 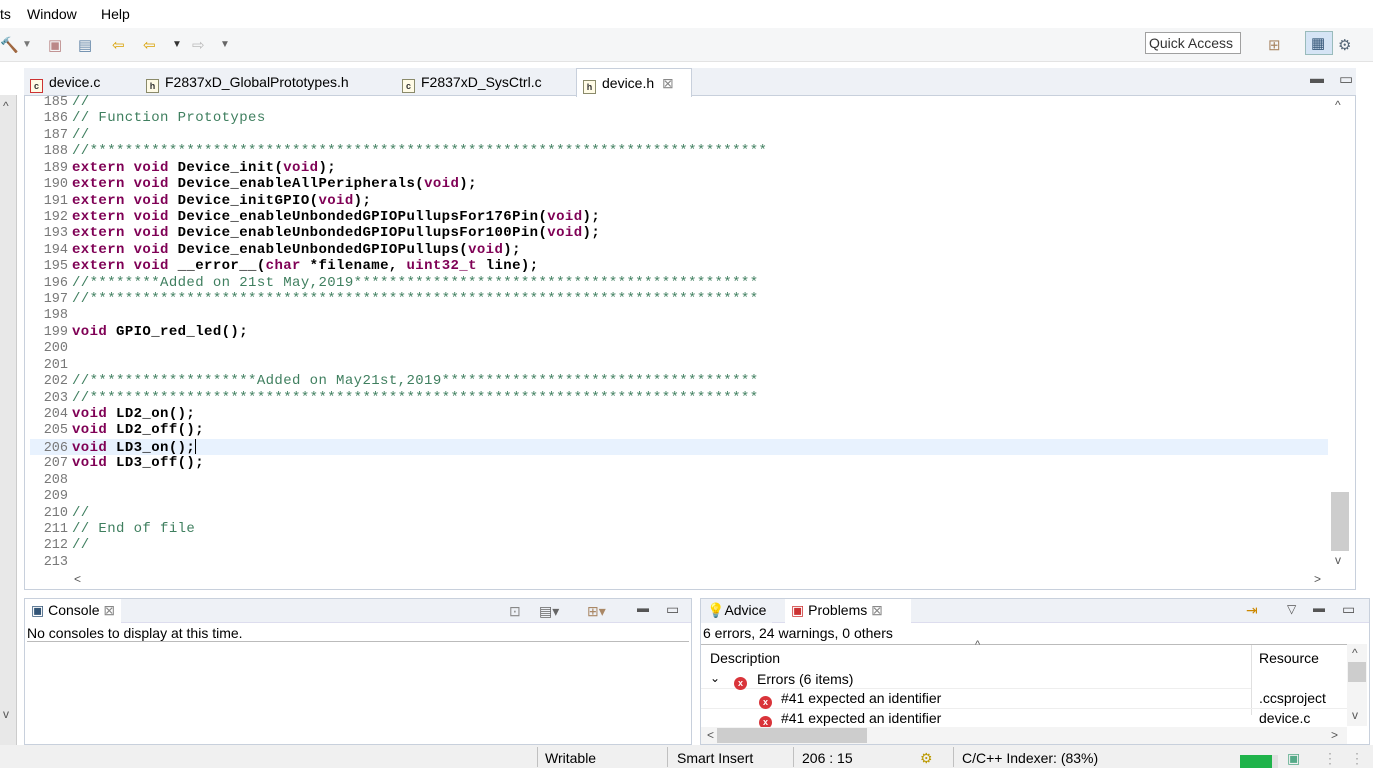 I want to click on code-line: 198, so click(x=679, y=315).